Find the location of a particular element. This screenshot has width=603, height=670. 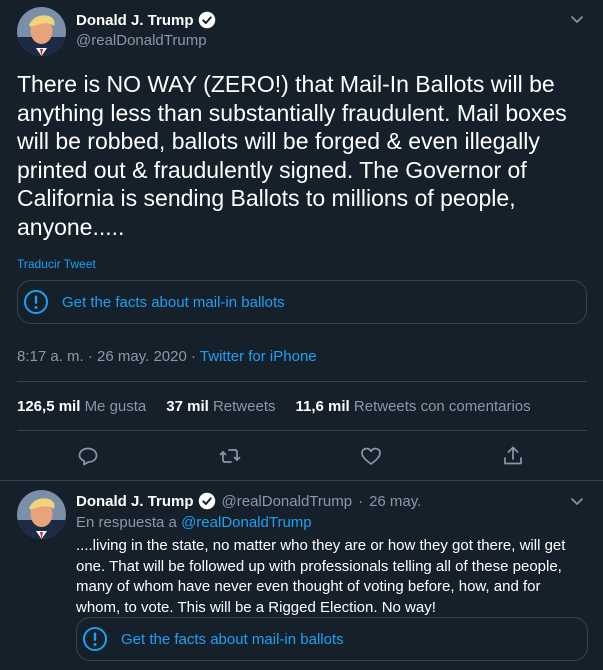

retweet-icon is located at coordinates (230, 456).